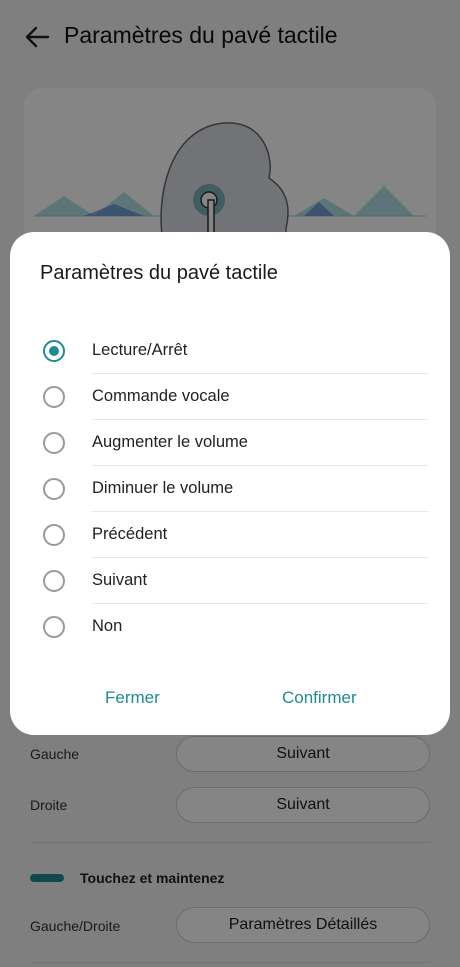 This screenshot has width=460, height=967. Describe the element at coordinates (319, 698) in the screenshot. I see `confirm-button: Confirmer` at that location.